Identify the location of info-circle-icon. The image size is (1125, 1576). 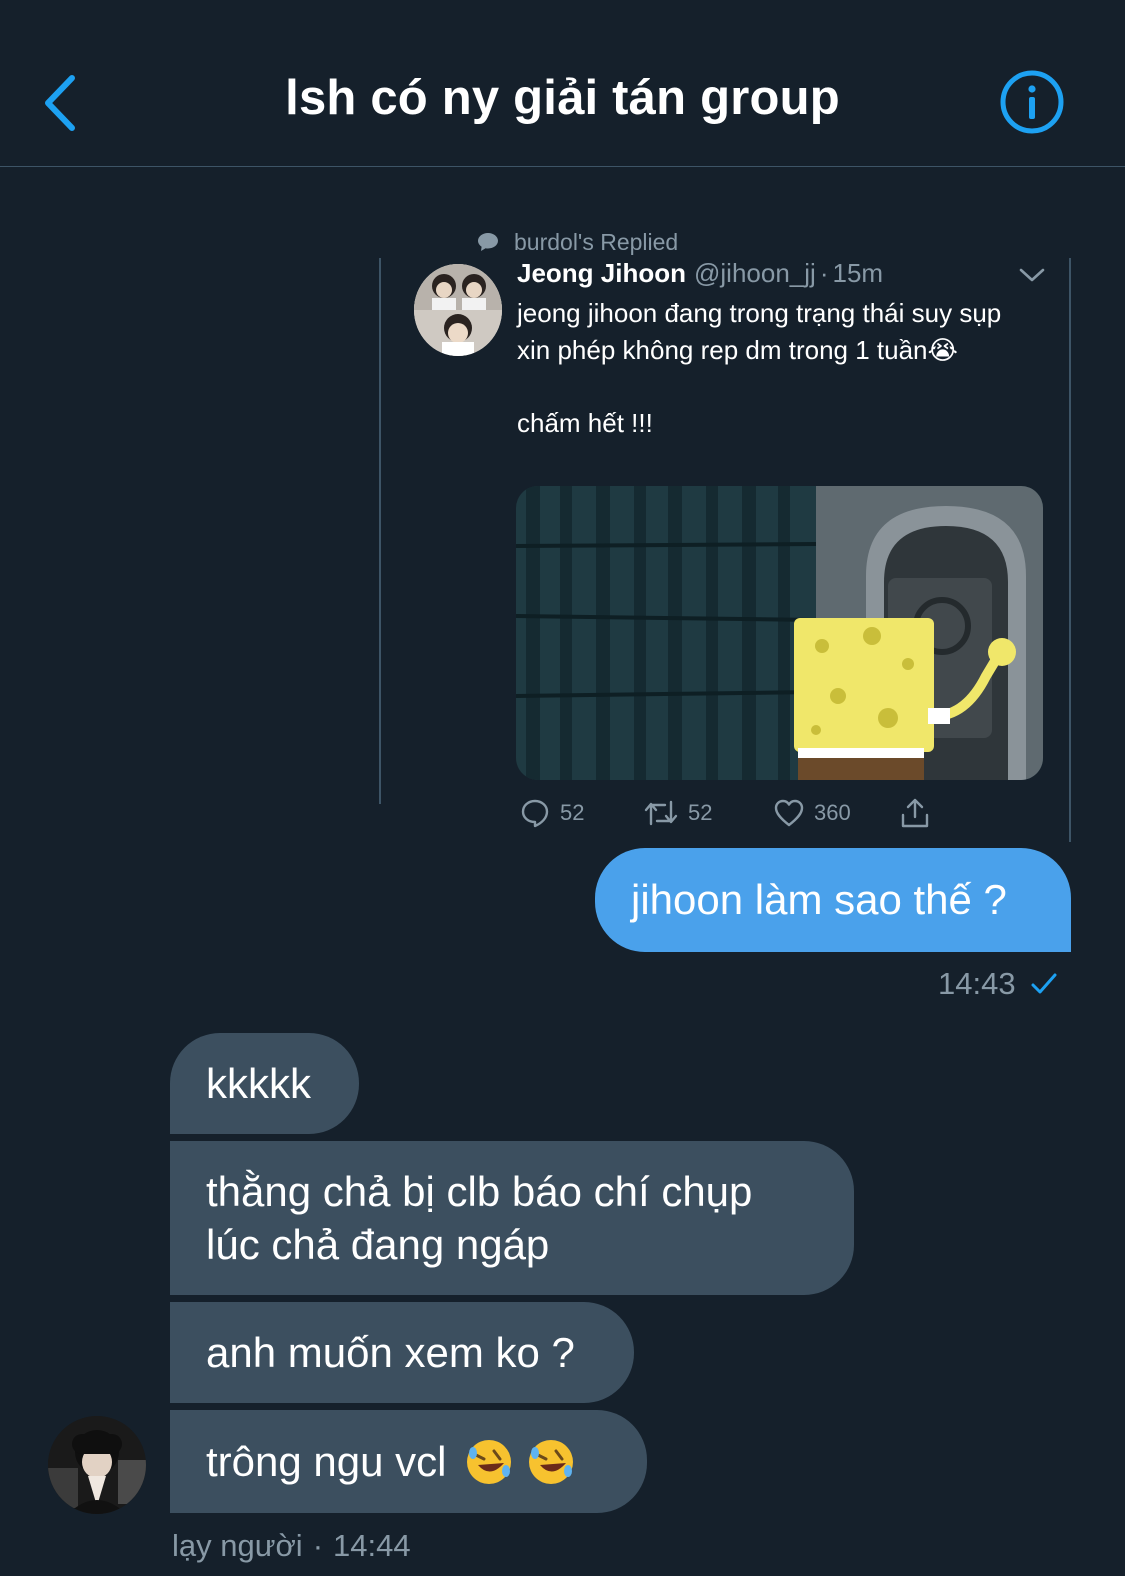
(1032, 102).